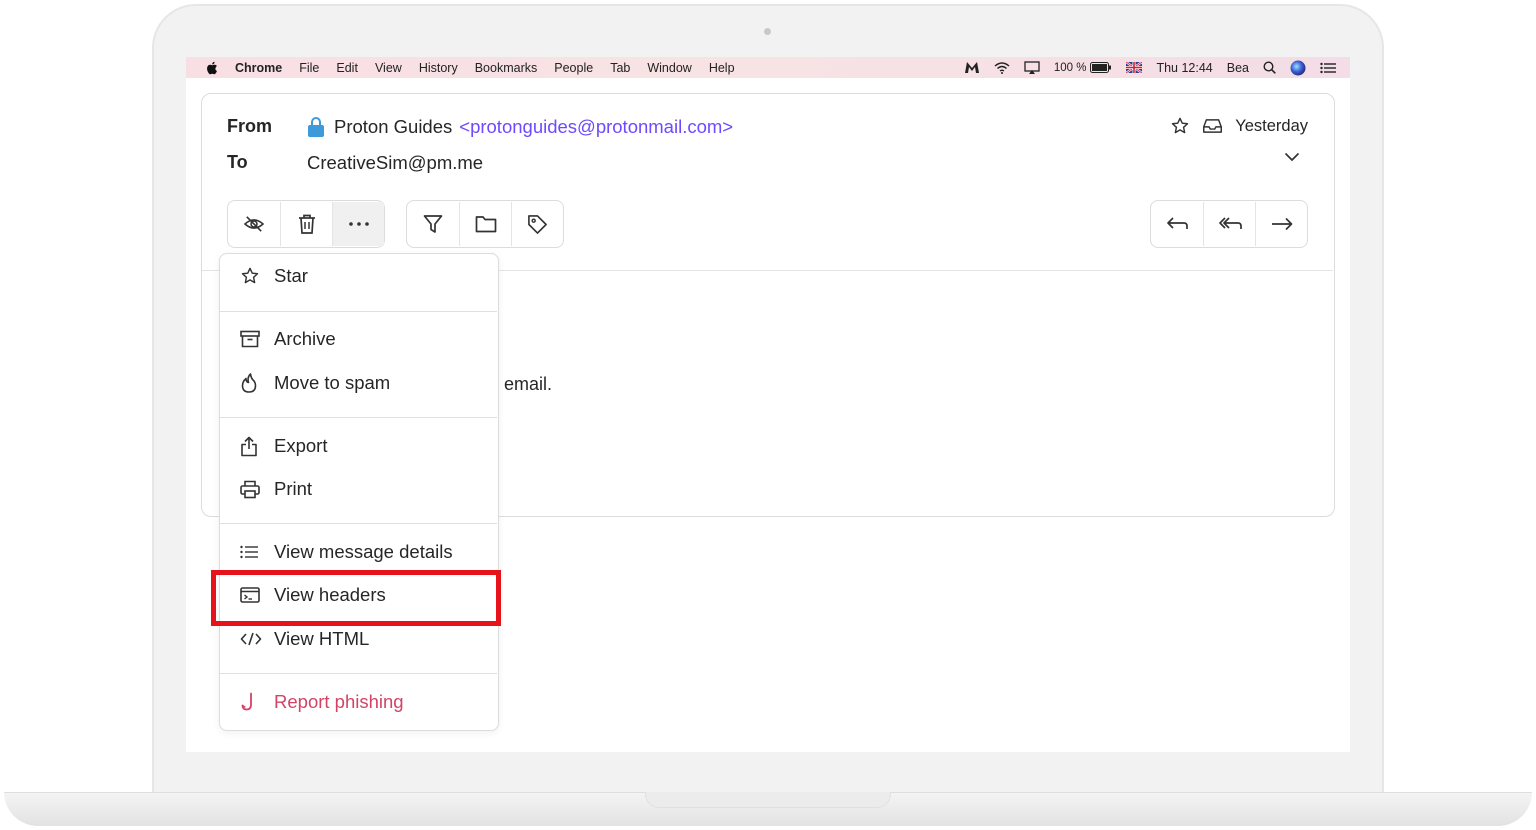 Image resolution: width=1536 pixels, height=830 pixels. What do you see at coordinates (1212, 126) in the screenshot?
I see `inbox-icon` at bounding box center [1212, 126].